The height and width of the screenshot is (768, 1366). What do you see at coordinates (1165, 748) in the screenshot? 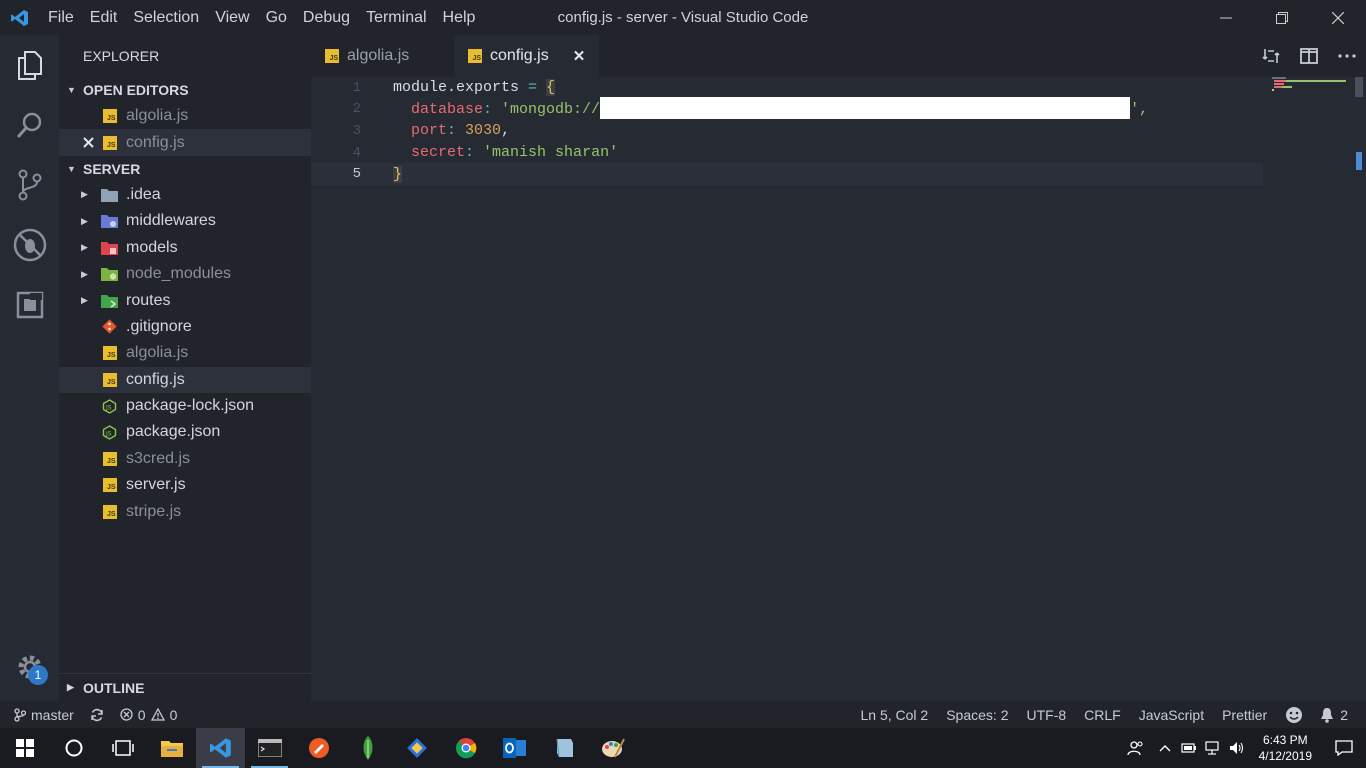
I see `tray-overflow-chevron-icon` at bounding box center [1165, 748].